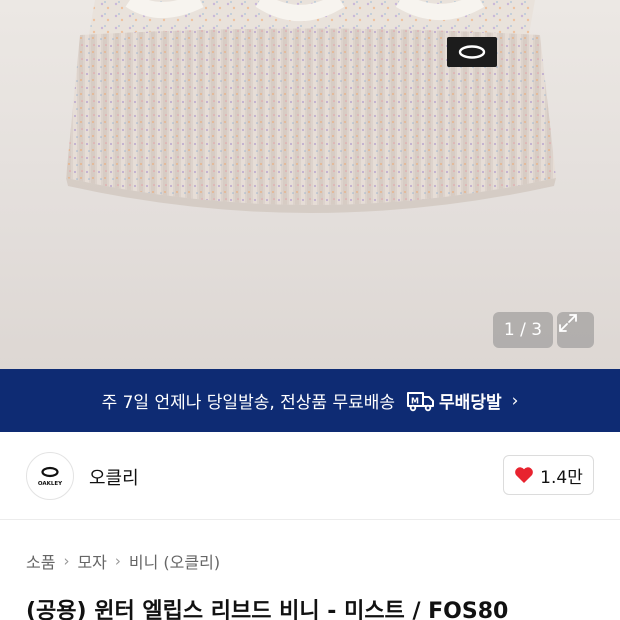 The width and height of the screenshot is (620, 620). Describe the element at coordinates (267, 609) in the screenshot. I see `product-title: (공용) 윈터 엘립스 리브드 비니 - 미스트 / FOS80` at that location.